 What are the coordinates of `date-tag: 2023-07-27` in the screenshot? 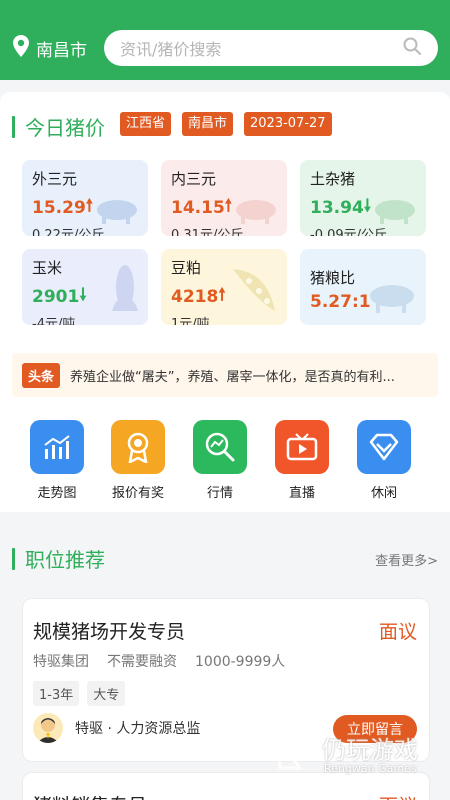 It's located at (288, 124).